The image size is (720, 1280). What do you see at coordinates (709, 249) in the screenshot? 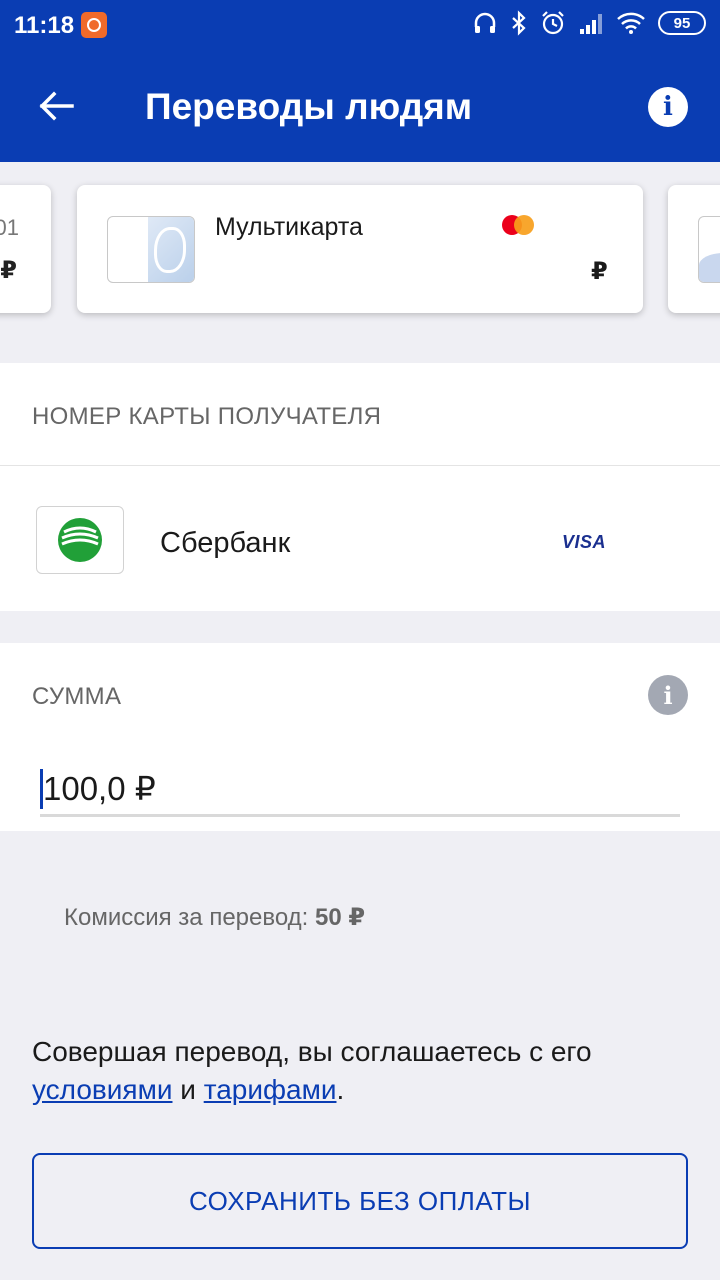
I see `next-card-thumbnail` at bounding box center [709, 249].